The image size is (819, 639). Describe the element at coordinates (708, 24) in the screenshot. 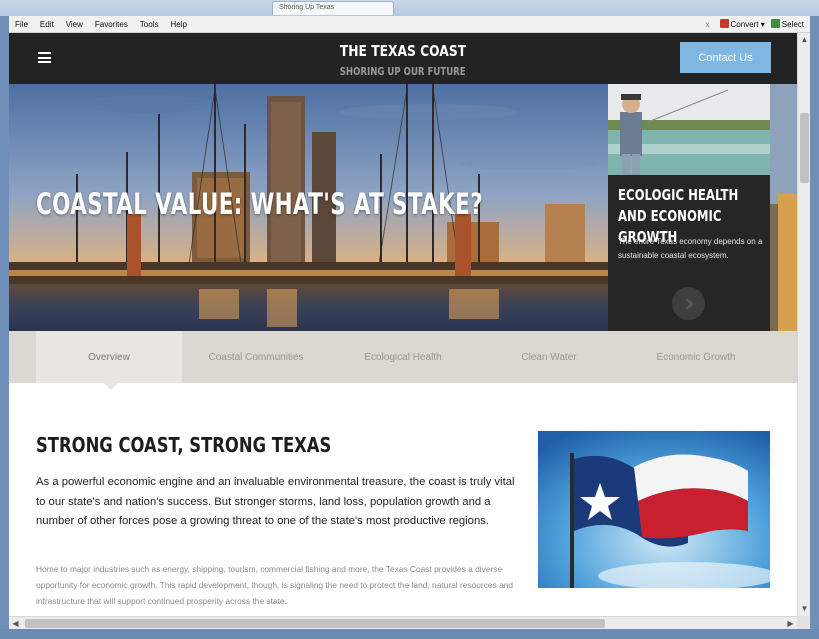

I see `toolbar-close-icon: x` at that location.